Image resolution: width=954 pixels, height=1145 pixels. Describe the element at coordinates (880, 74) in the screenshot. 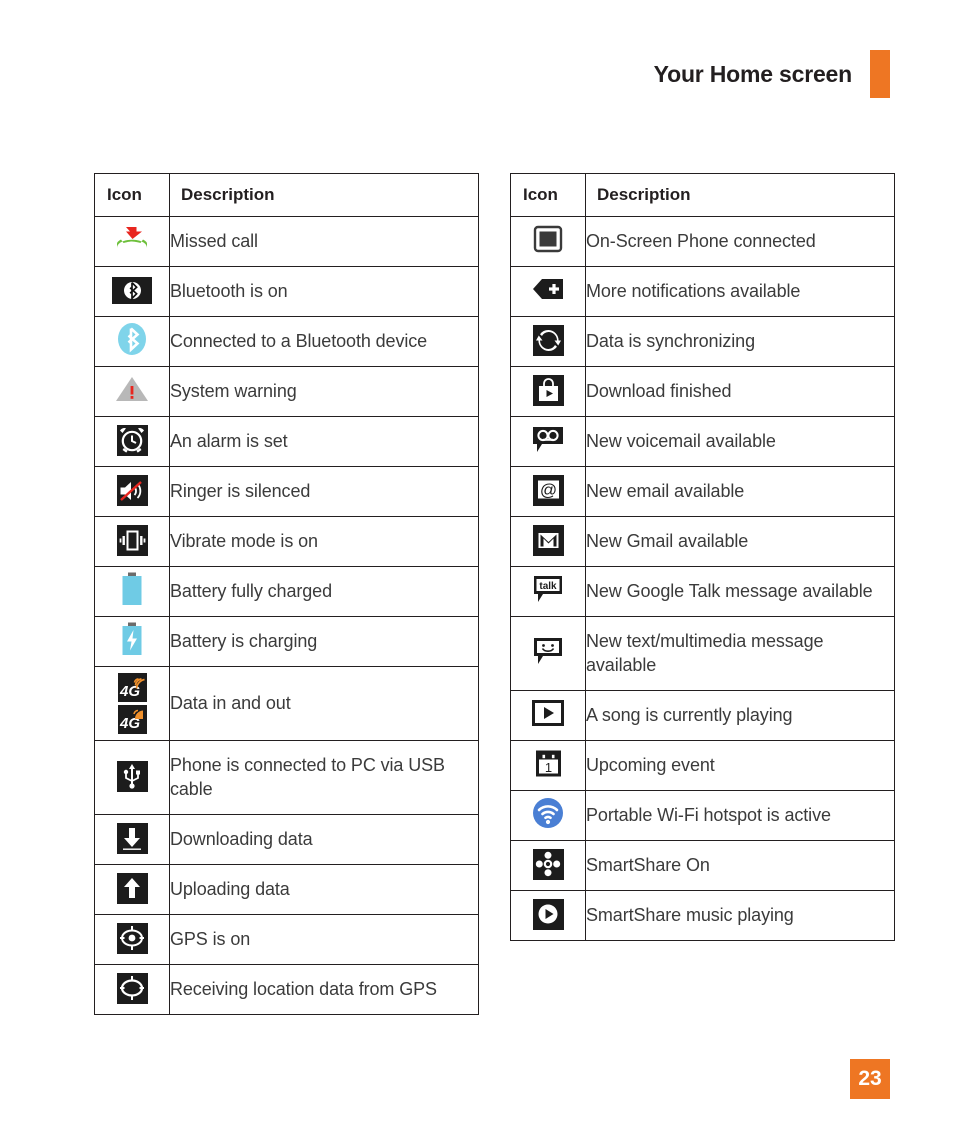

I see `header-accent-bar` at that location.